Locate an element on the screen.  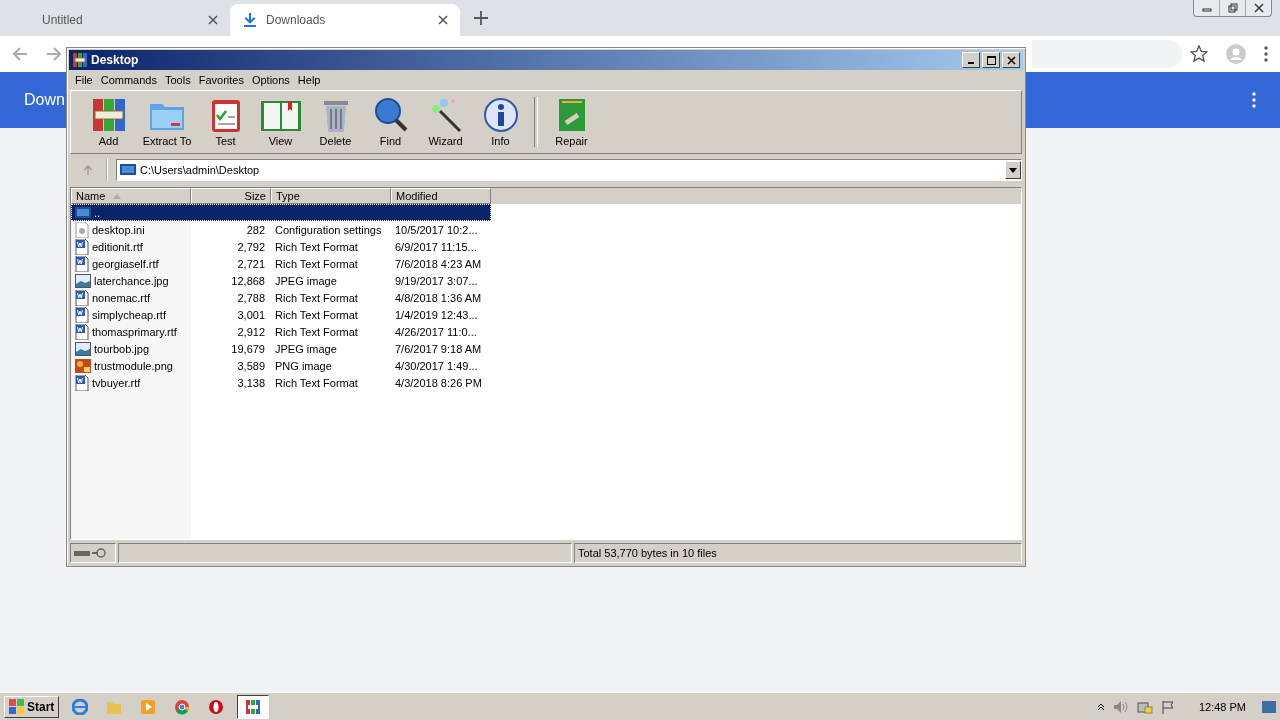
file-size: 3,589 is located at coordinates (251, 365).